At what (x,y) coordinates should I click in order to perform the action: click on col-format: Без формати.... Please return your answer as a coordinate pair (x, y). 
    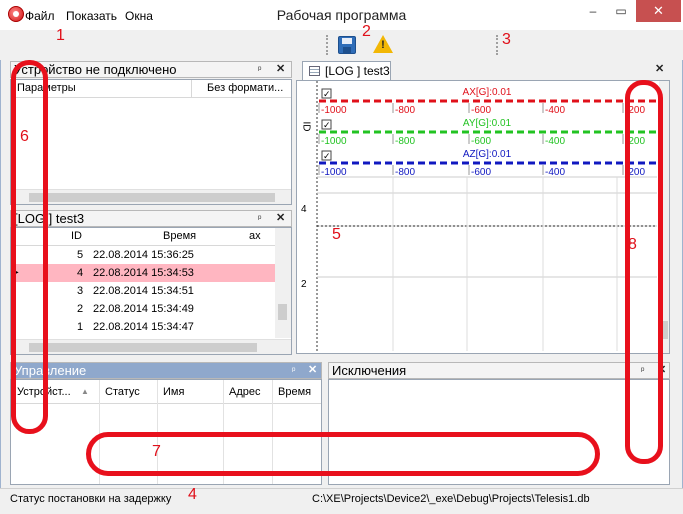
    Looking at the image, I should click on (245, 88).